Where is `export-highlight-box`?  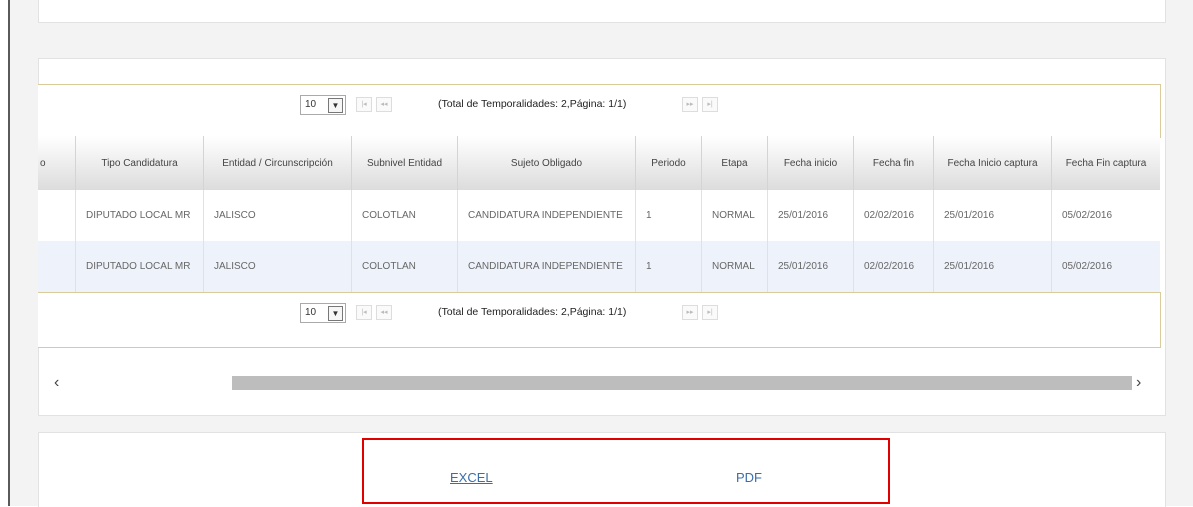 export-highlight-box is located at coordinates (626, 471).